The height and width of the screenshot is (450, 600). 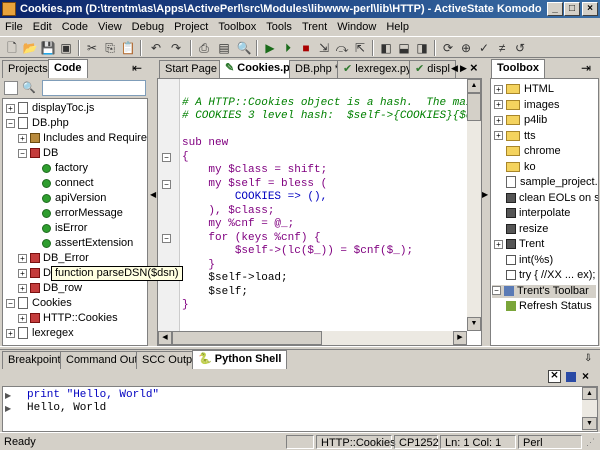 What do you see at coordinates (521, 229) in the screenshot?
I see `toolbox-item: resize` at bounding box center [521, 229].